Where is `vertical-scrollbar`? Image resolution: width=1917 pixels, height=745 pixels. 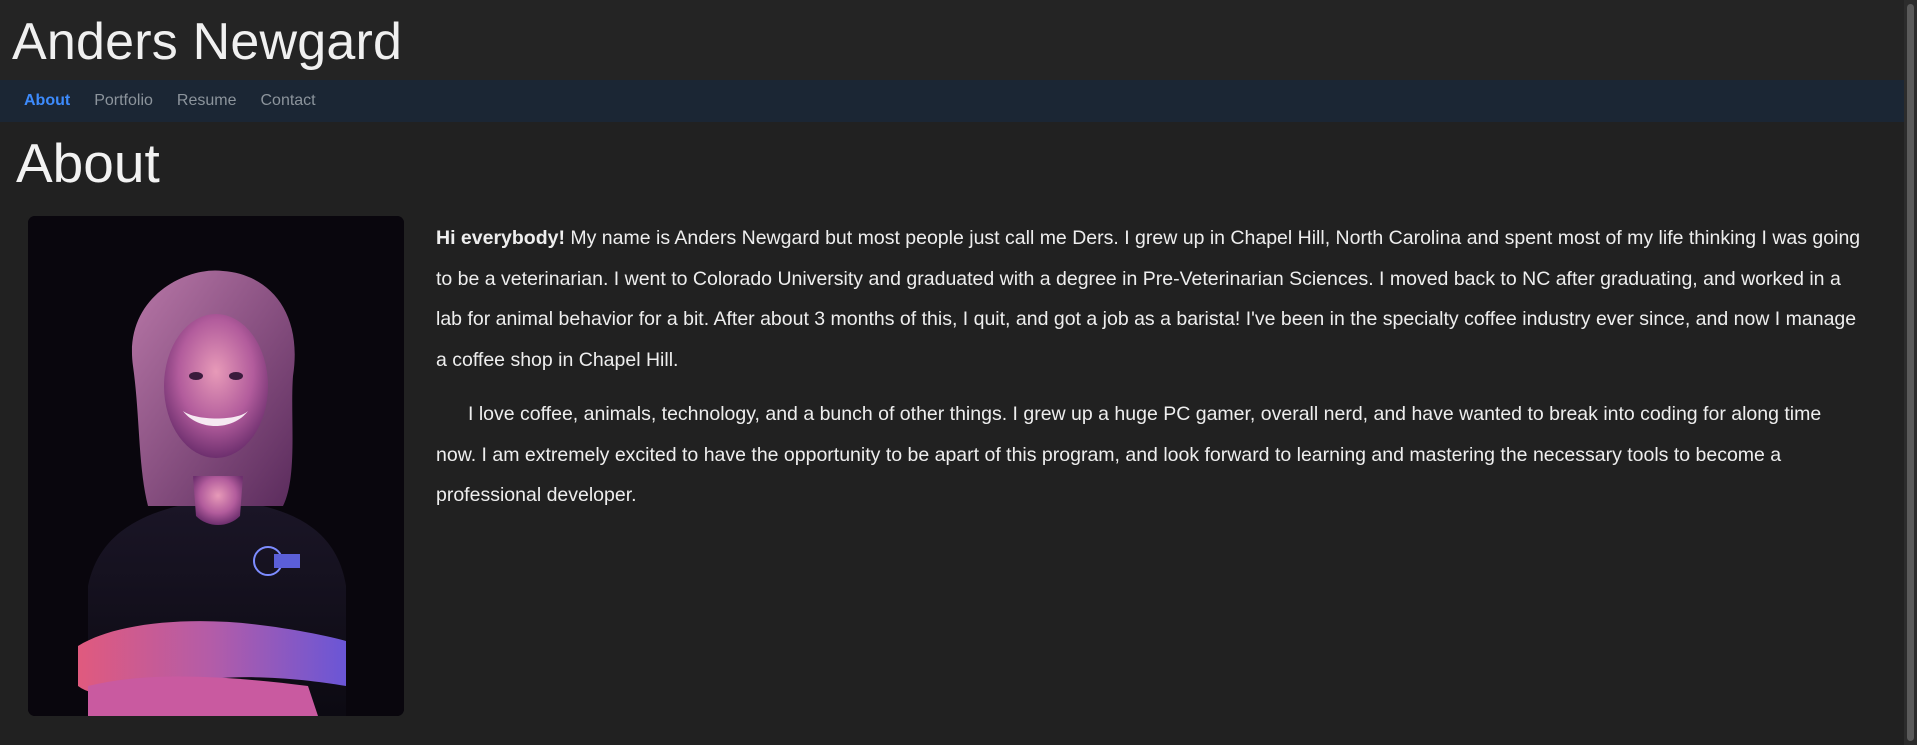 vertical-scrollbar is located at coordinates (1910, 372).